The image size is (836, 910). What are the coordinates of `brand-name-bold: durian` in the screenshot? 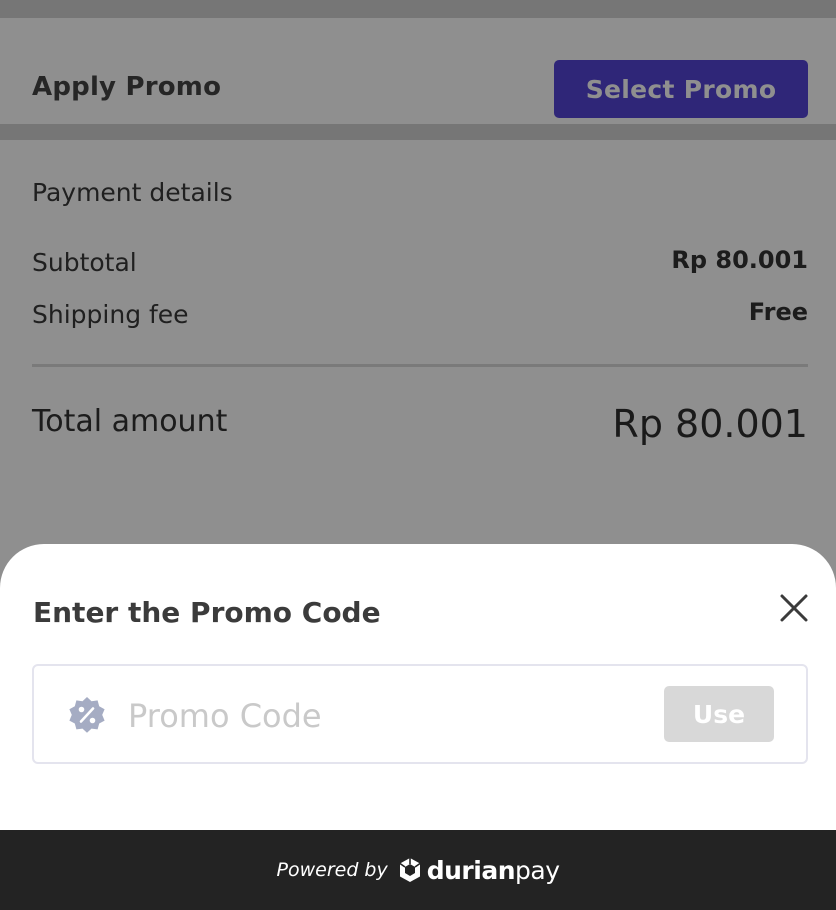 It's located at (471, 870).